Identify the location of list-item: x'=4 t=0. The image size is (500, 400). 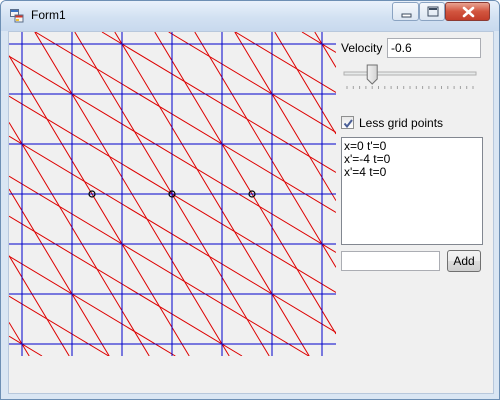
(412, 172).